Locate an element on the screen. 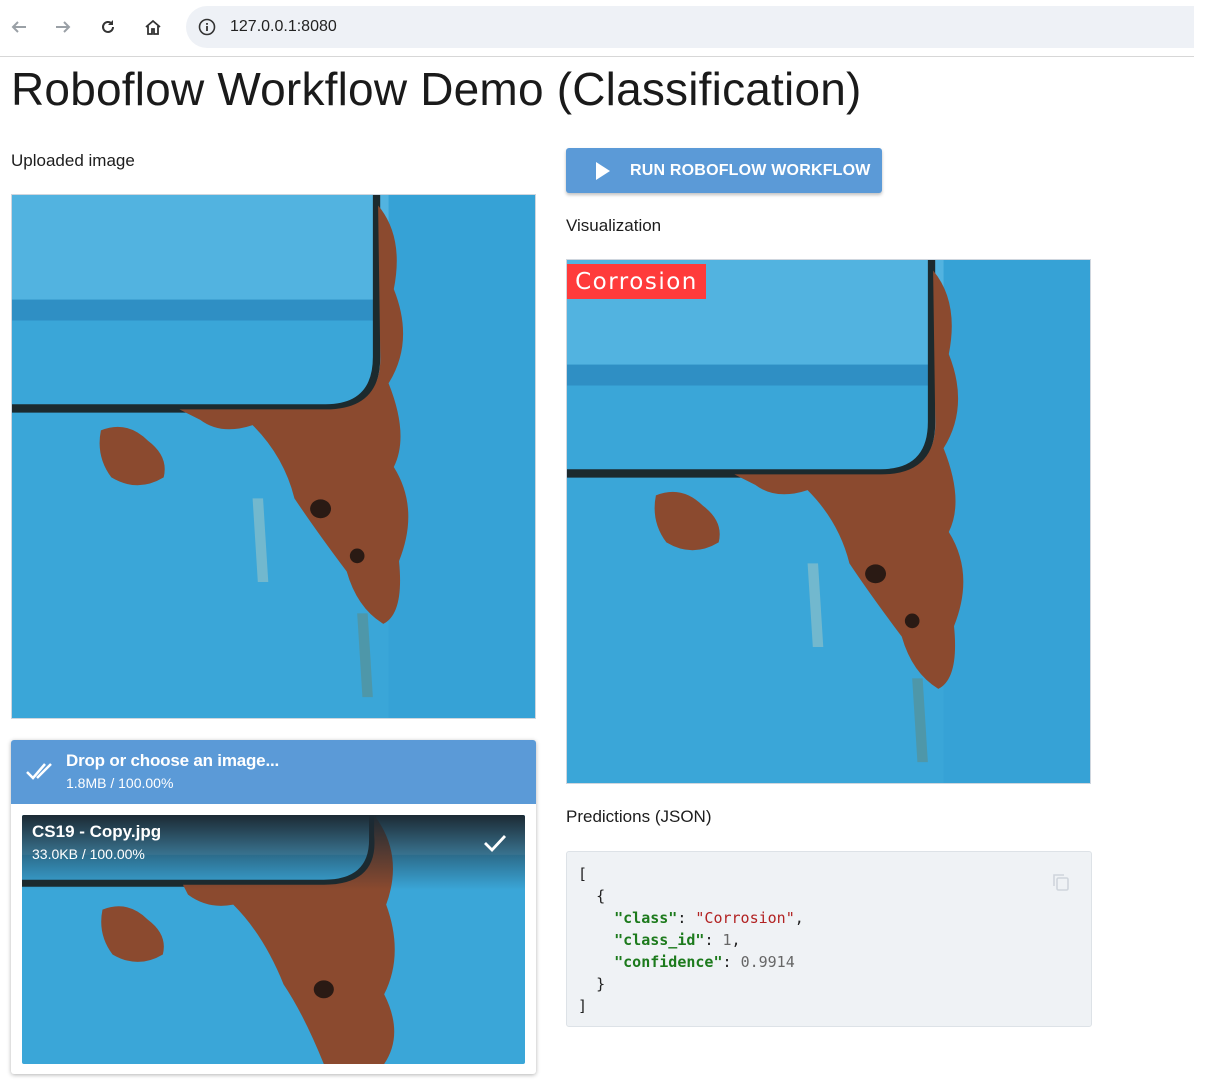 This screenshot has height=1088, width=1205. play-icon is located at coordinates (603, 170).